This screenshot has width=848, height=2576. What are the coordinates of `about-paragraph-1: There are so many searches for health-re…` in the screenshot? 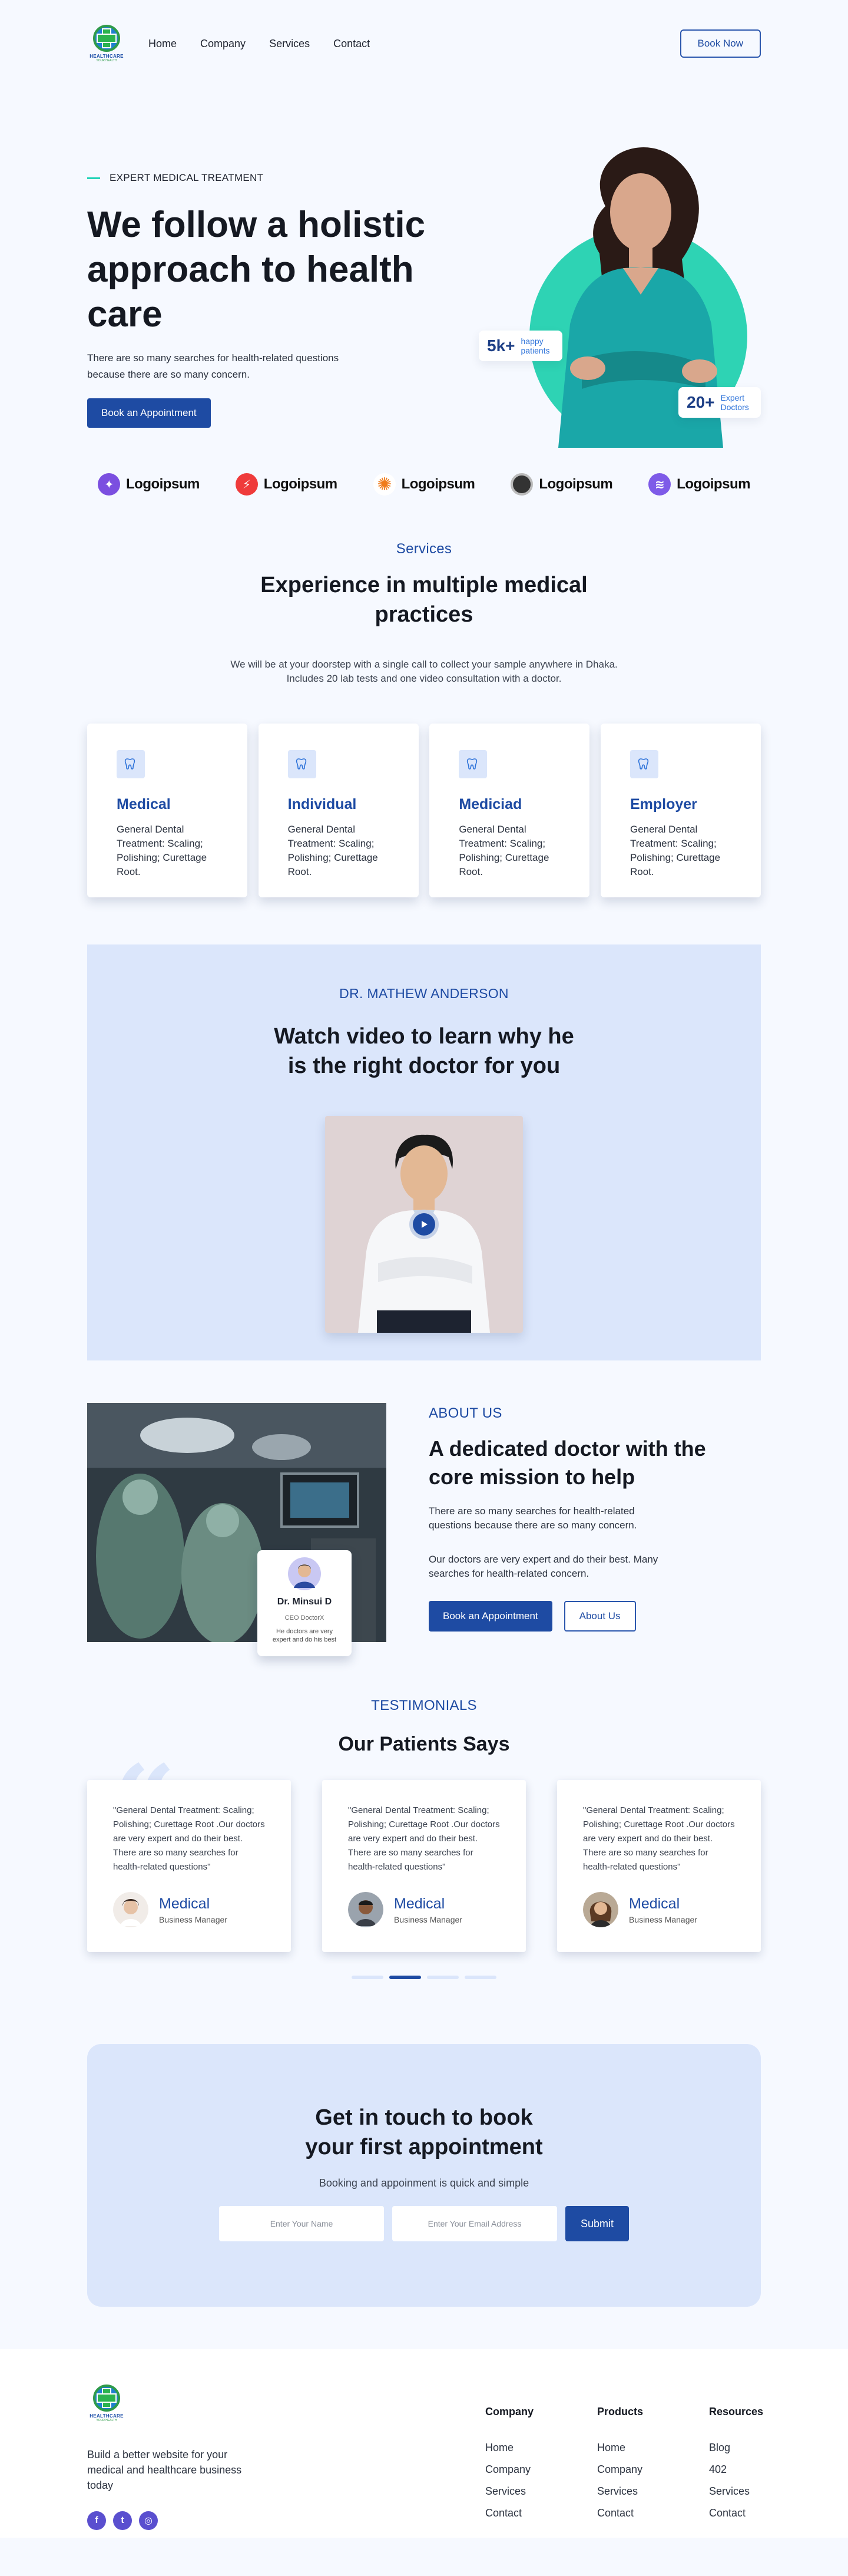 It's located at (533, 1518).